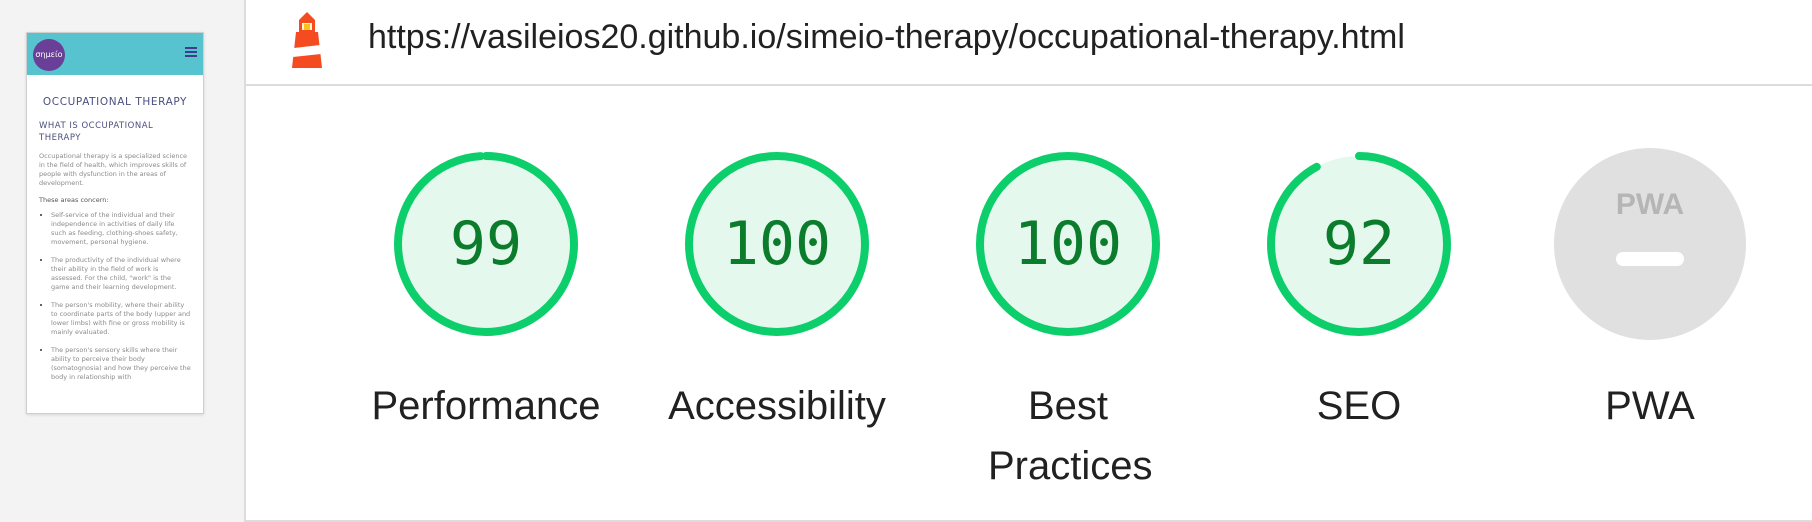 The image size is (1812, 522). I want to click on performance-score: 99, so click(486, 244).